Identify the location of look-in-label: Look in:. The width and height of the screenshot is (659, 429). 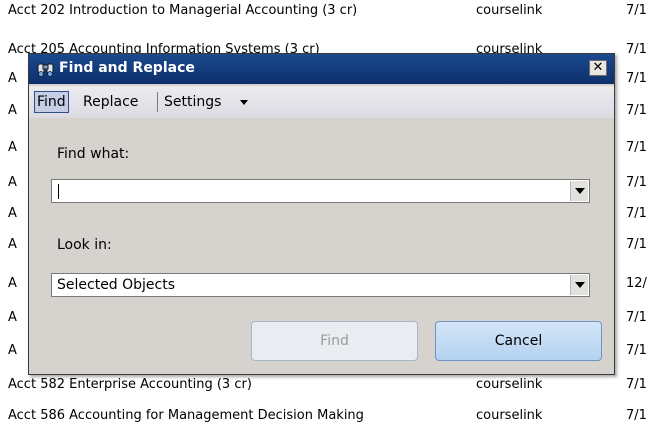
(84, 245).